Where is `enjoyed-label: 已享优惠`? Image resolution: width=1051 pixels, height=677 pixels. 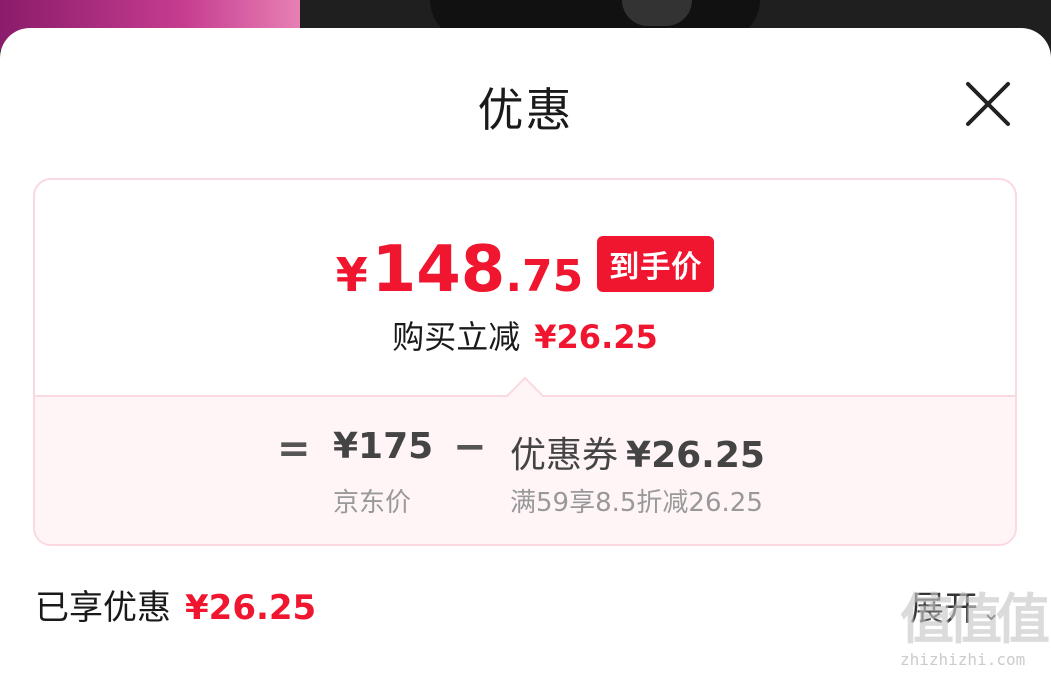
enjoyed-label: 已享优惠 is located at coordinates (103, 608).